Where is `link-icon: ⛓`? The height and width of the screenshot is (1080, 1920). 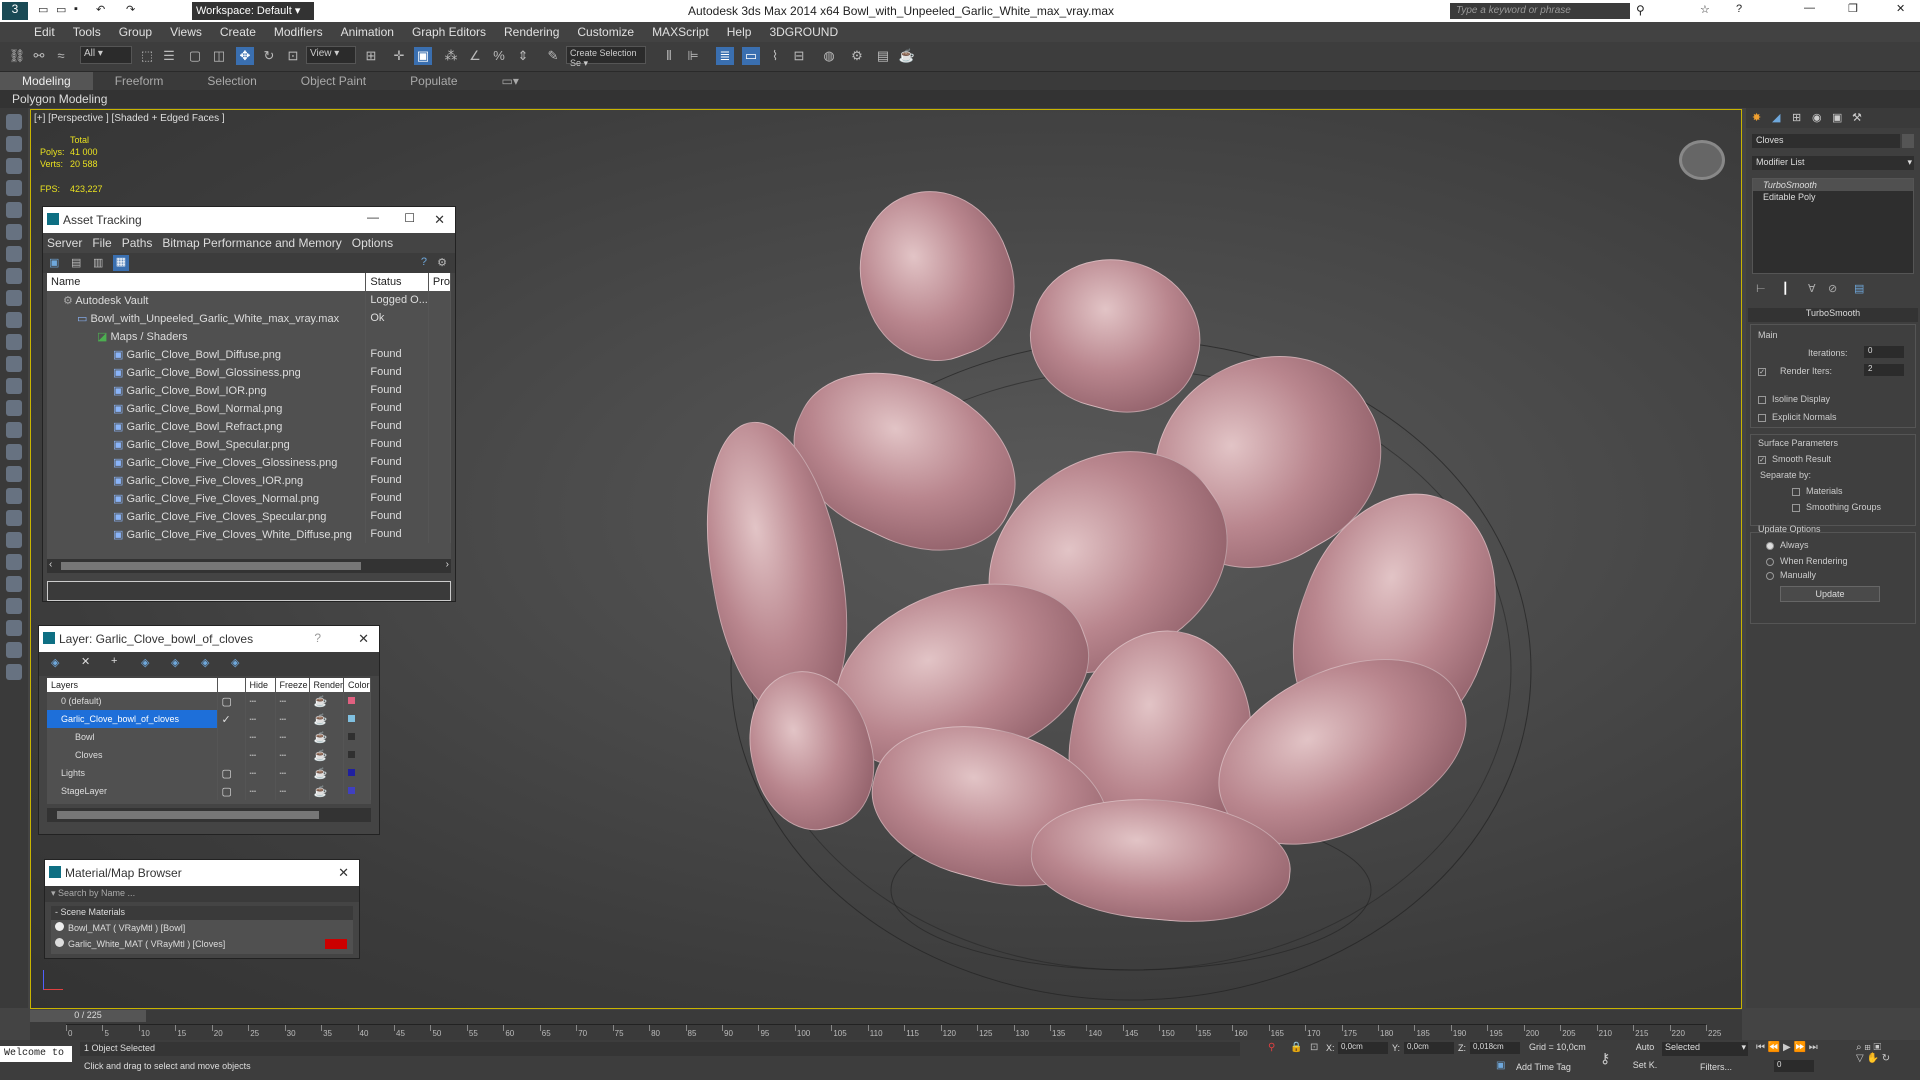 link-icon: ⛓ is located at coordinates (17, 56).